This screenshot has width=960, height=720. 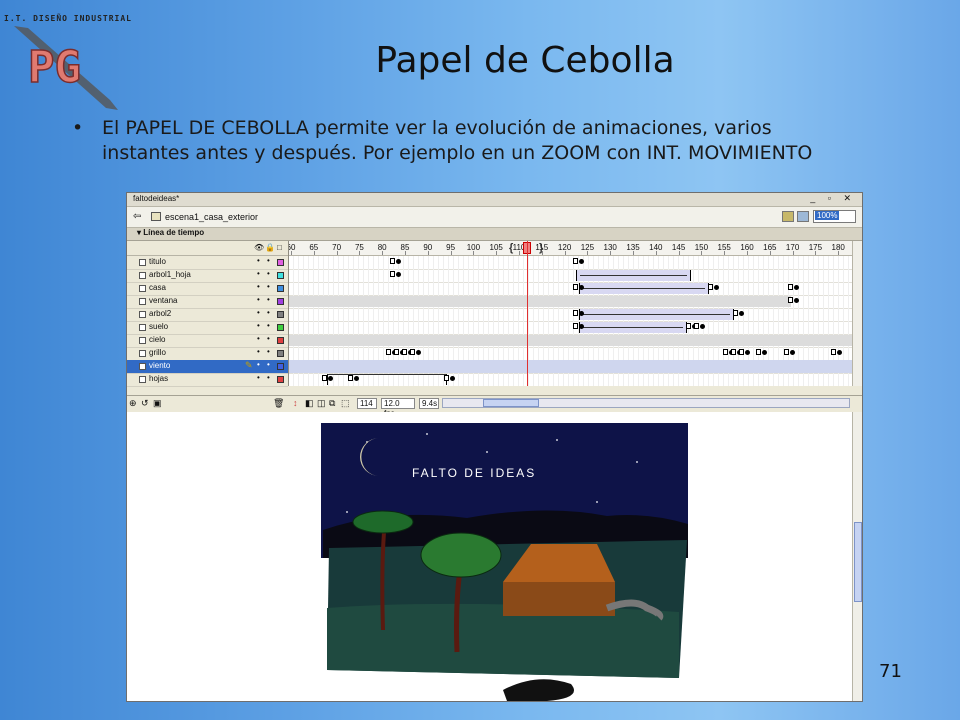 What do you see at coordinates (494, 234) in the screenshot?
I see `timeline-header: ▾ Línea de tiempo` at bounding box center [494, 234].